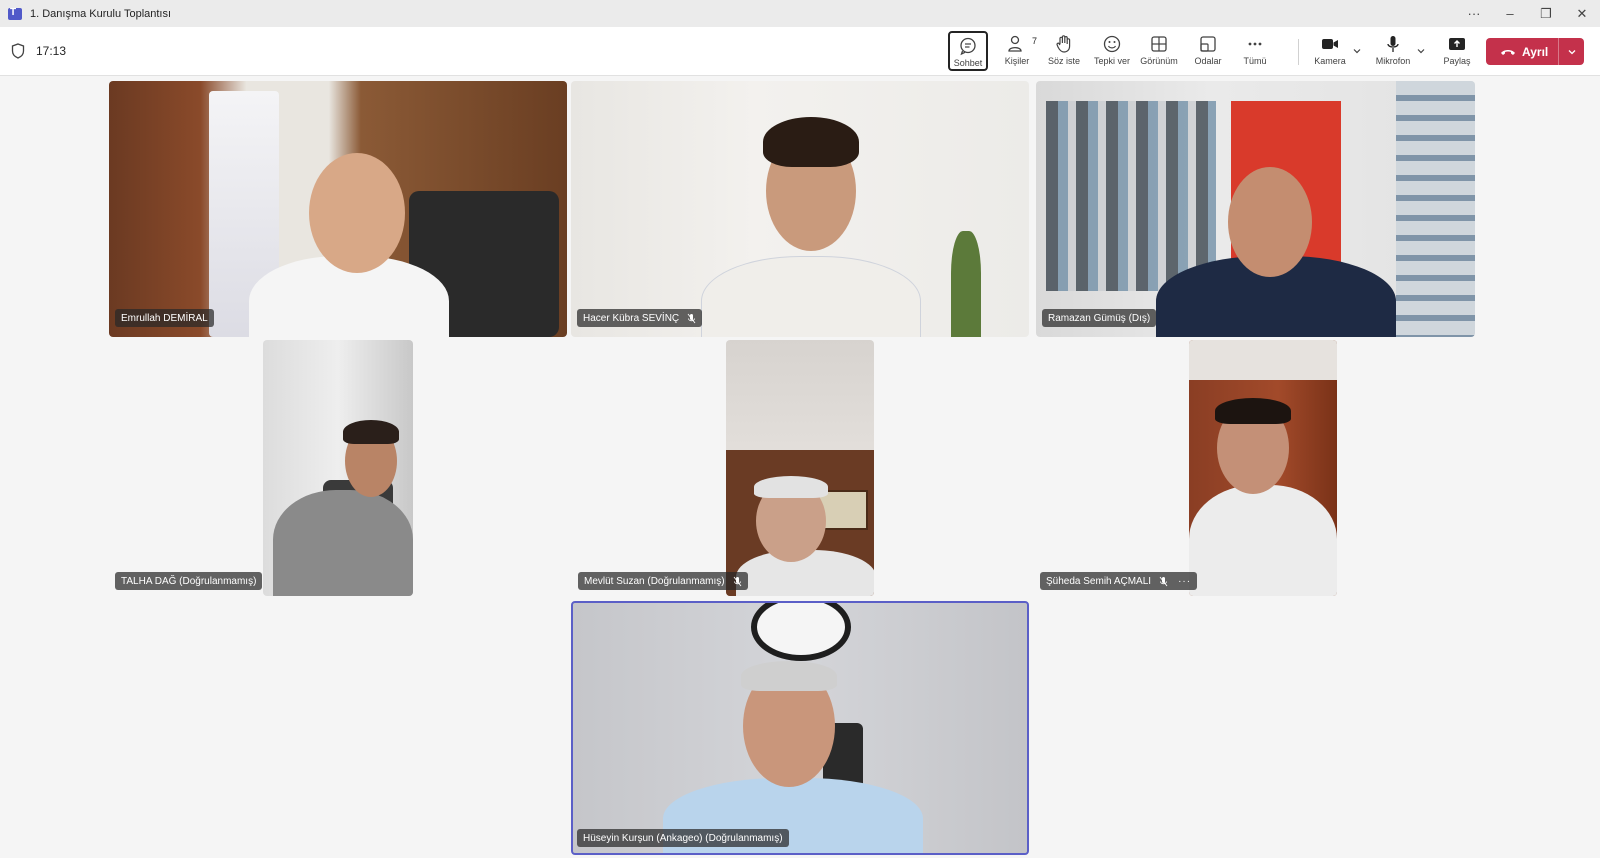 This screenshot has width=1600, height=858. Describe the element at coordinates (968, 63) in the screenshot. I see `chat-label: Sohbet` at that location.